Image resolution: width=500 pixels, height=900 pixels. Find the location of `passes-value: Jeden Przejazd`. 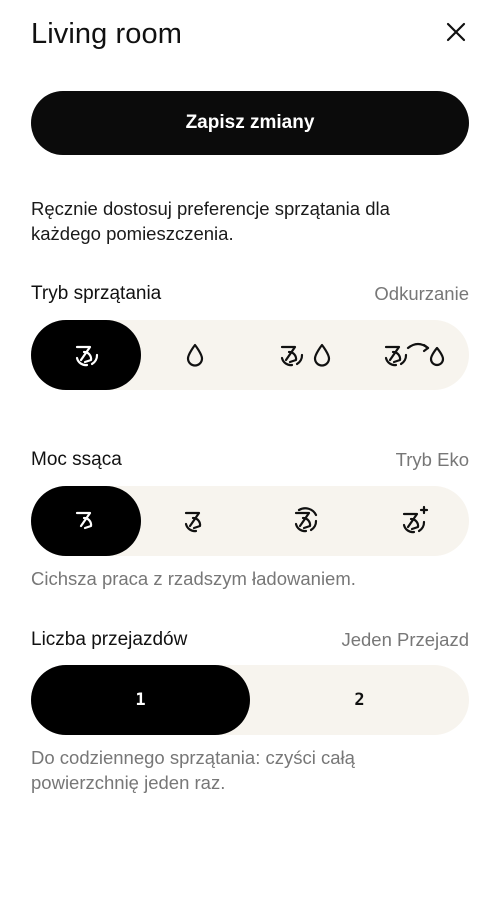

passes-value: Jeden Przejazd is located at coordinates (405, 639).